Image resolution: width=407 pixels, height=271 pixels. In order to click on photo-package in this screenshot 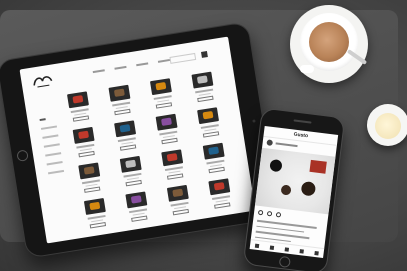, I will do `click(318, 166)`.